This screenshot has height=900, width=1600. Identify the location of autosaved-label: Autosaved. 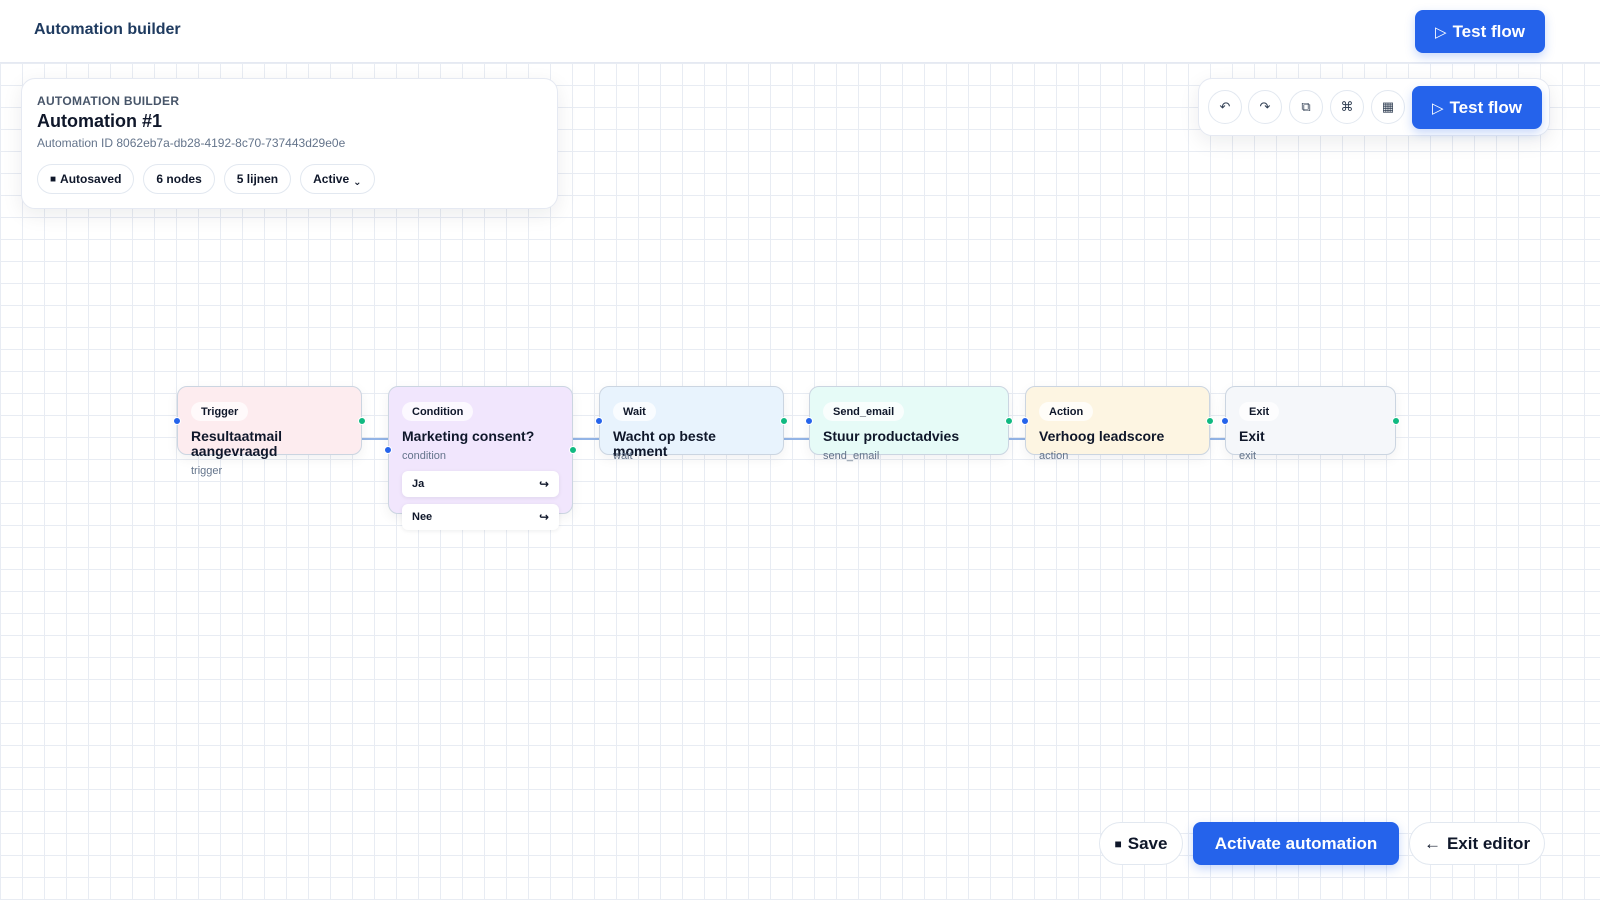
(91, 179).